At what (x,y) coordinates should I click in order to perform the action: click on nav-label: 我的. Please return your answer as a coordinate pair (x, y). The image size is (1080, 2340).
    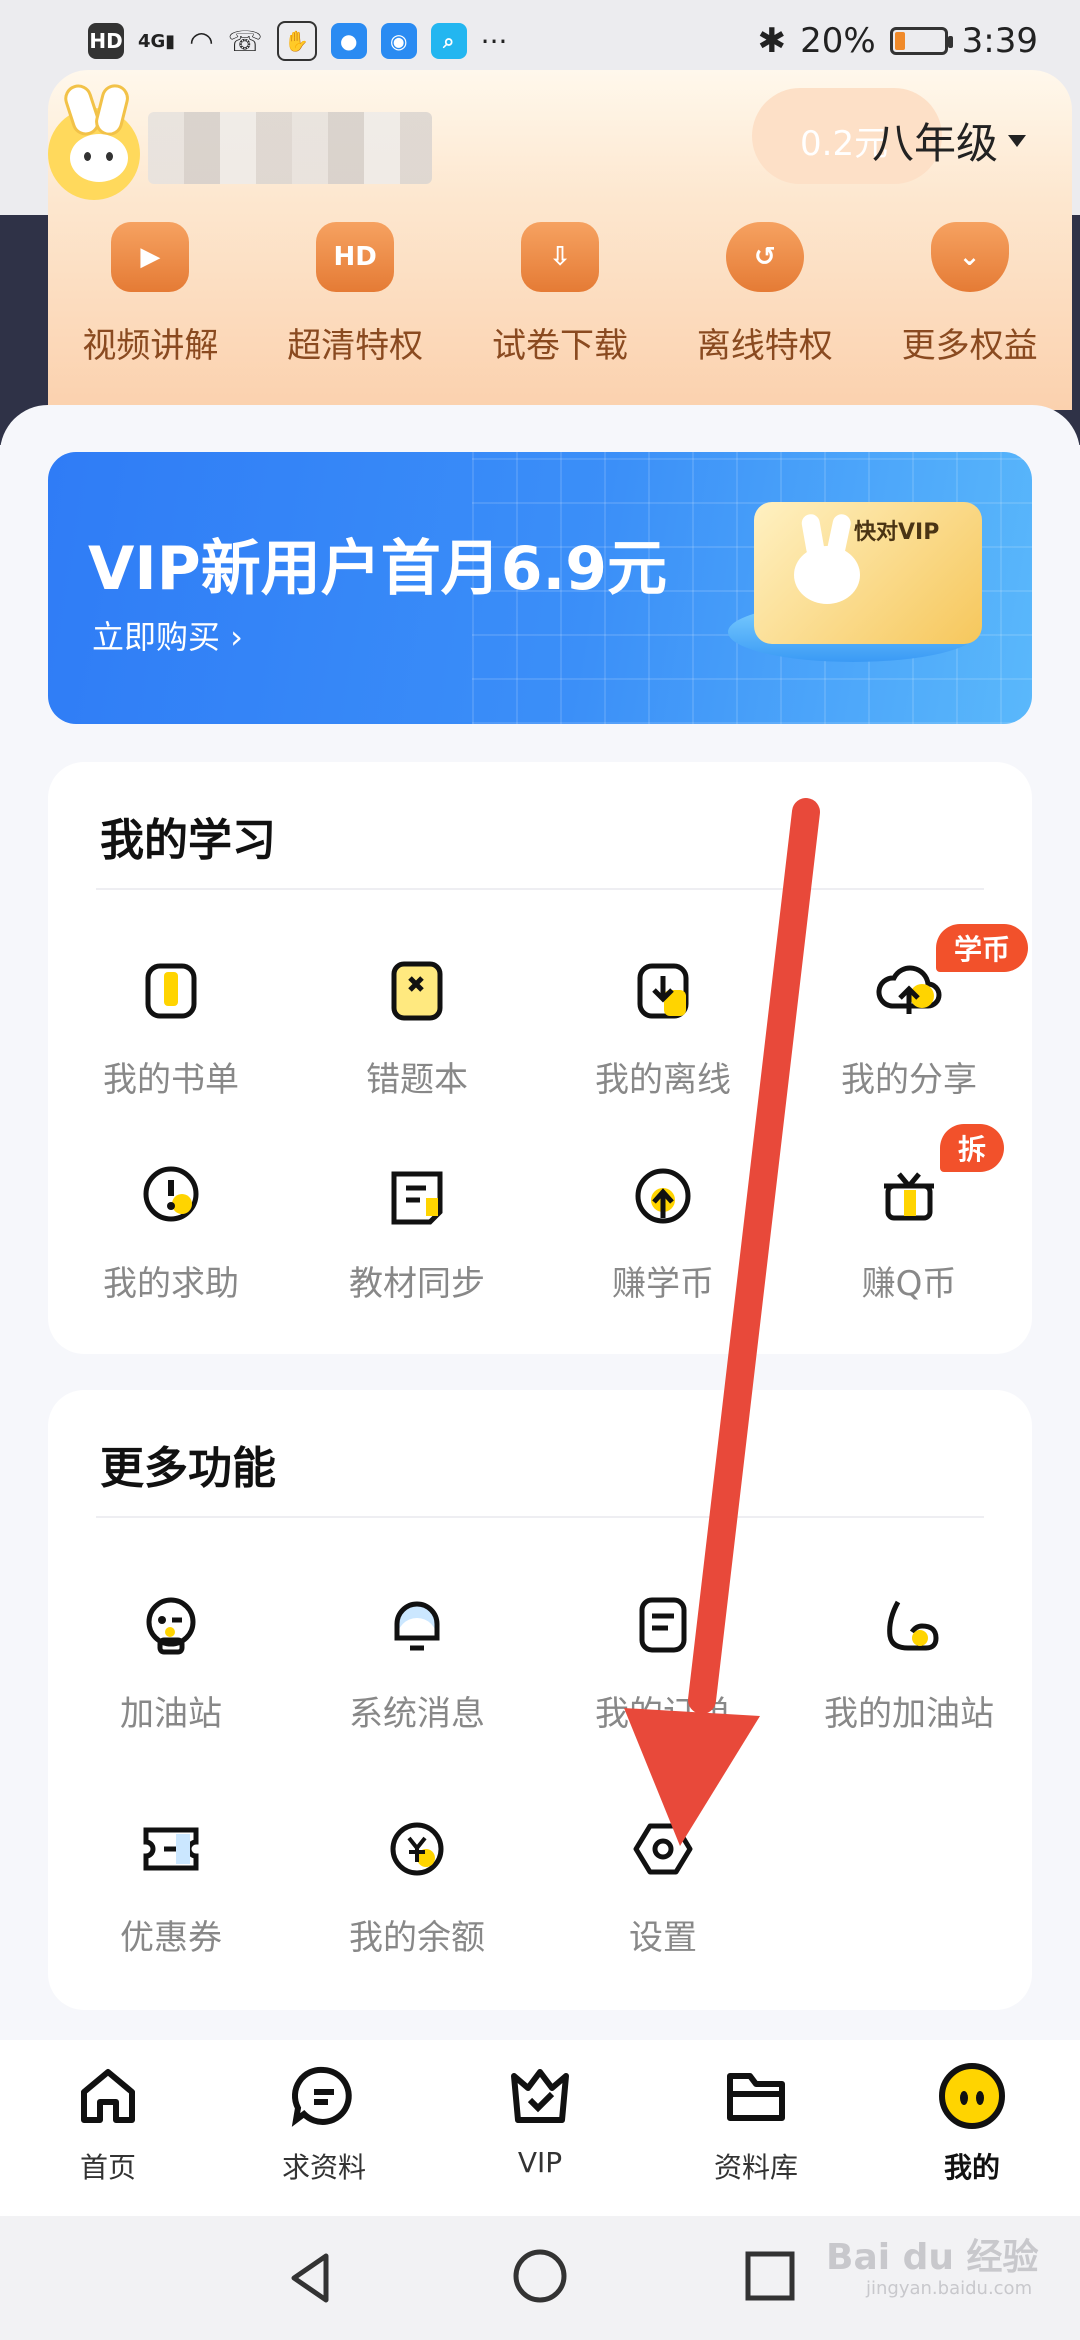
    Looking at the image, I should click on (971, 2167).